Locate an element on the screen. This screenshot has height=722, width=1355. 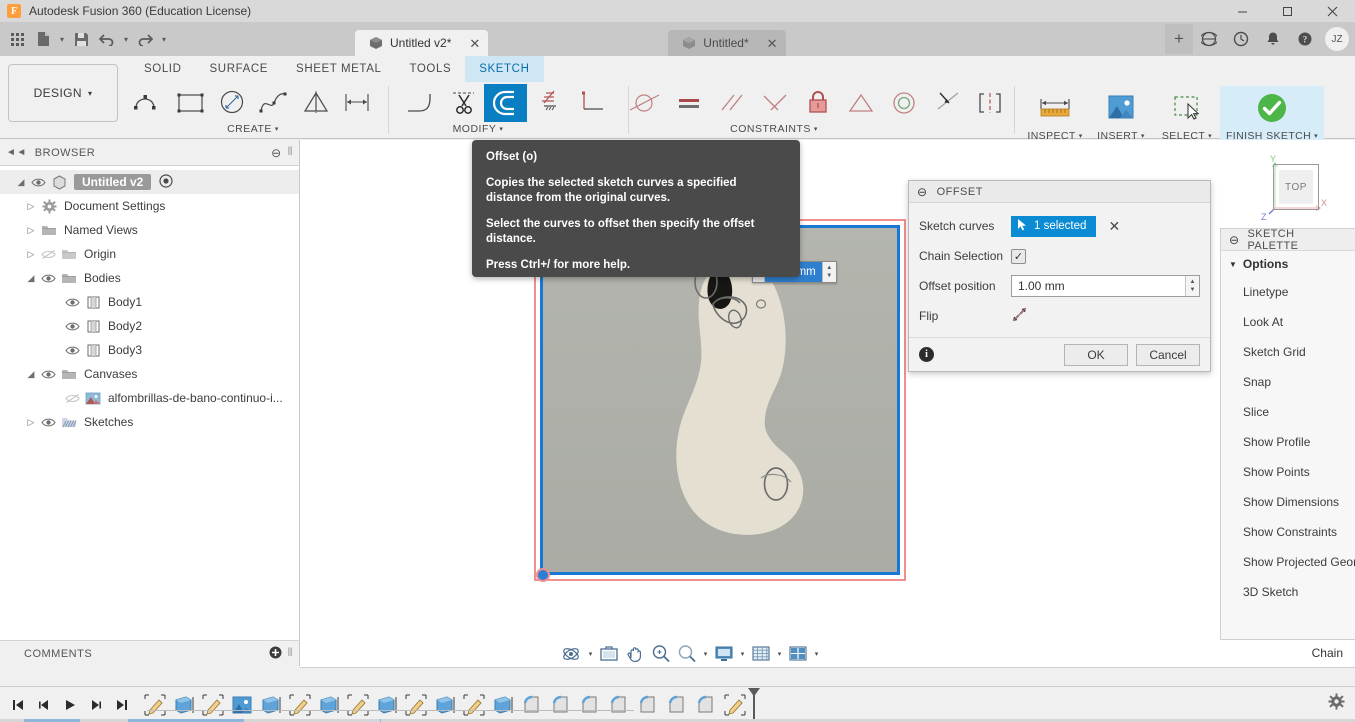
tree-item-named-views: ▷ Named Views is located at coordinates (149, 230).